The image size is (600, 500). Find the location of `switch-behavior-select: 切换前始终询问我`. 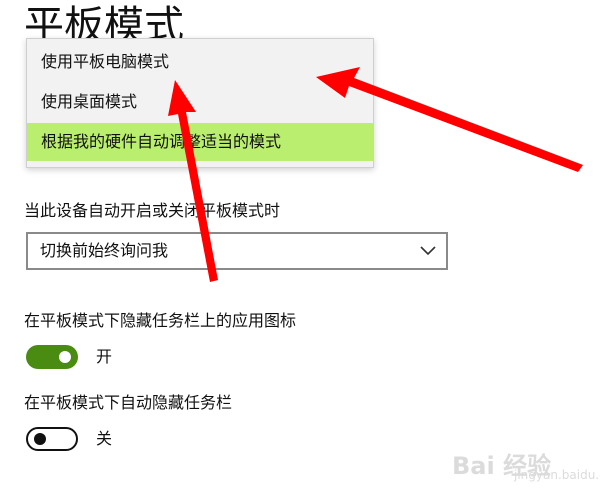

switch-behavior-select: 切换前始终询问我 is located at coordinates (237, 251).